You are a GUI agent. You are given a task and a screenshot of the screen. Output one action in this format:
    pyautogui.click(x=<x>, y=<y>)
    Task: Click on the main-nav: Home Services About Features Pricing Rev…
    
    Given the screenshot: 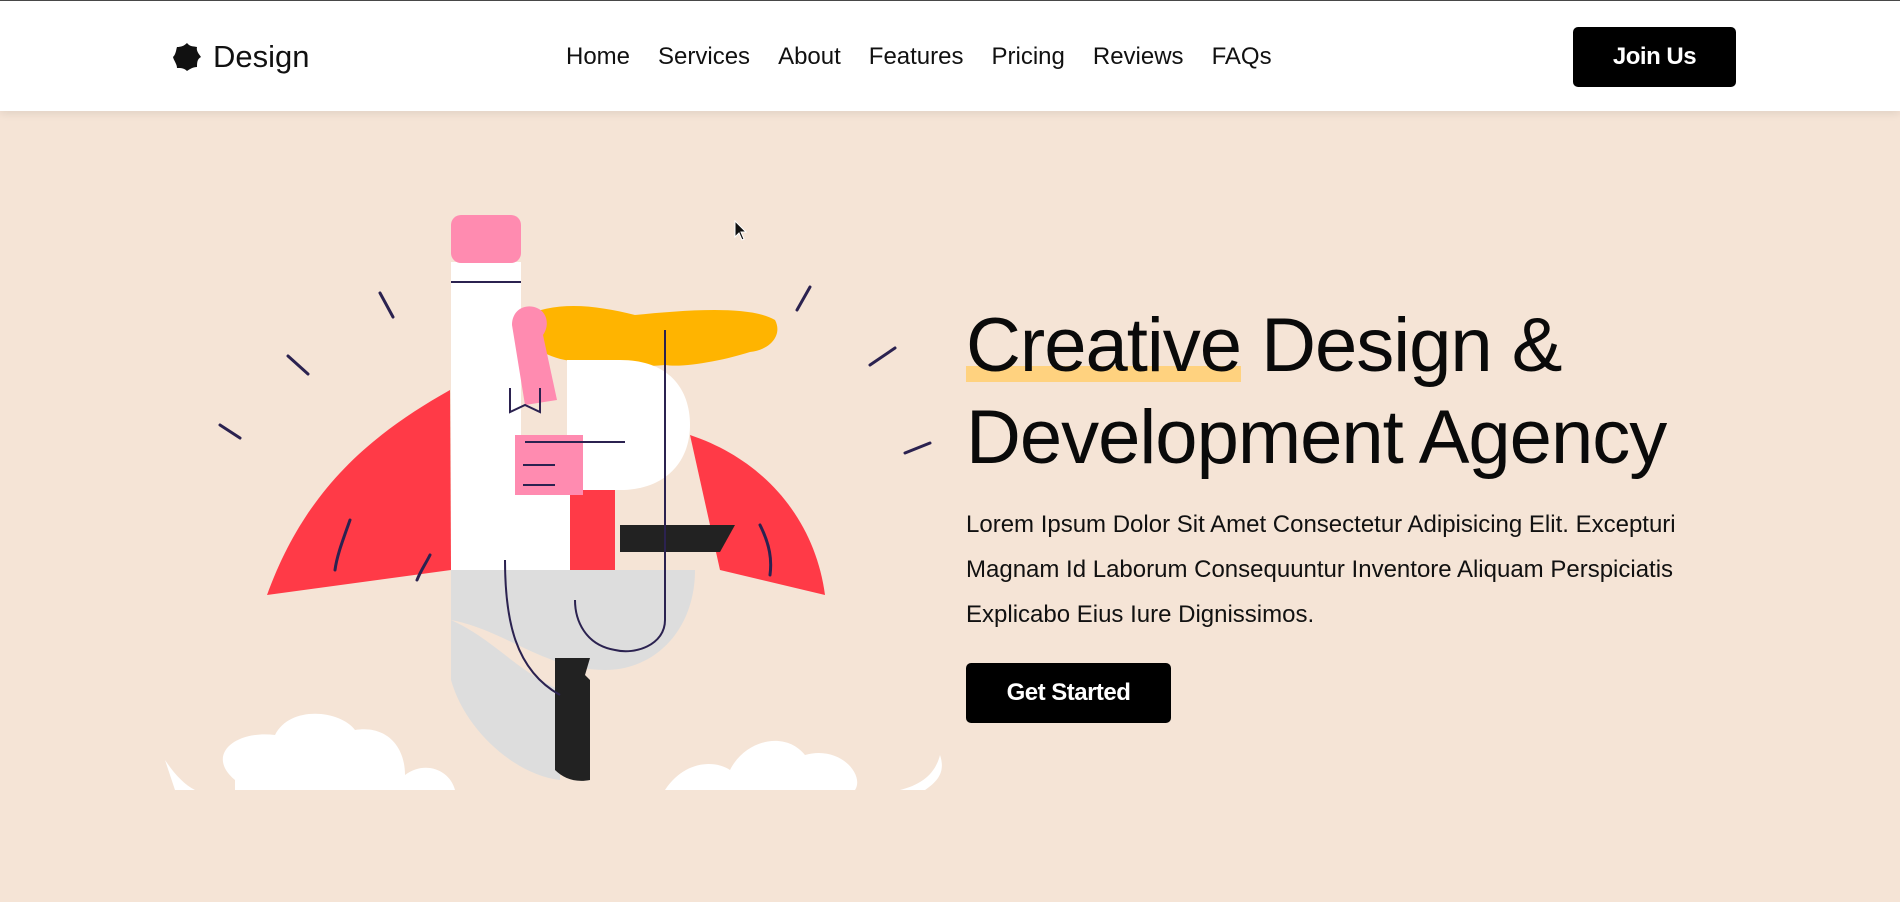 What is the action you would take?
    pyautogui.click(x=933, y=57)
    